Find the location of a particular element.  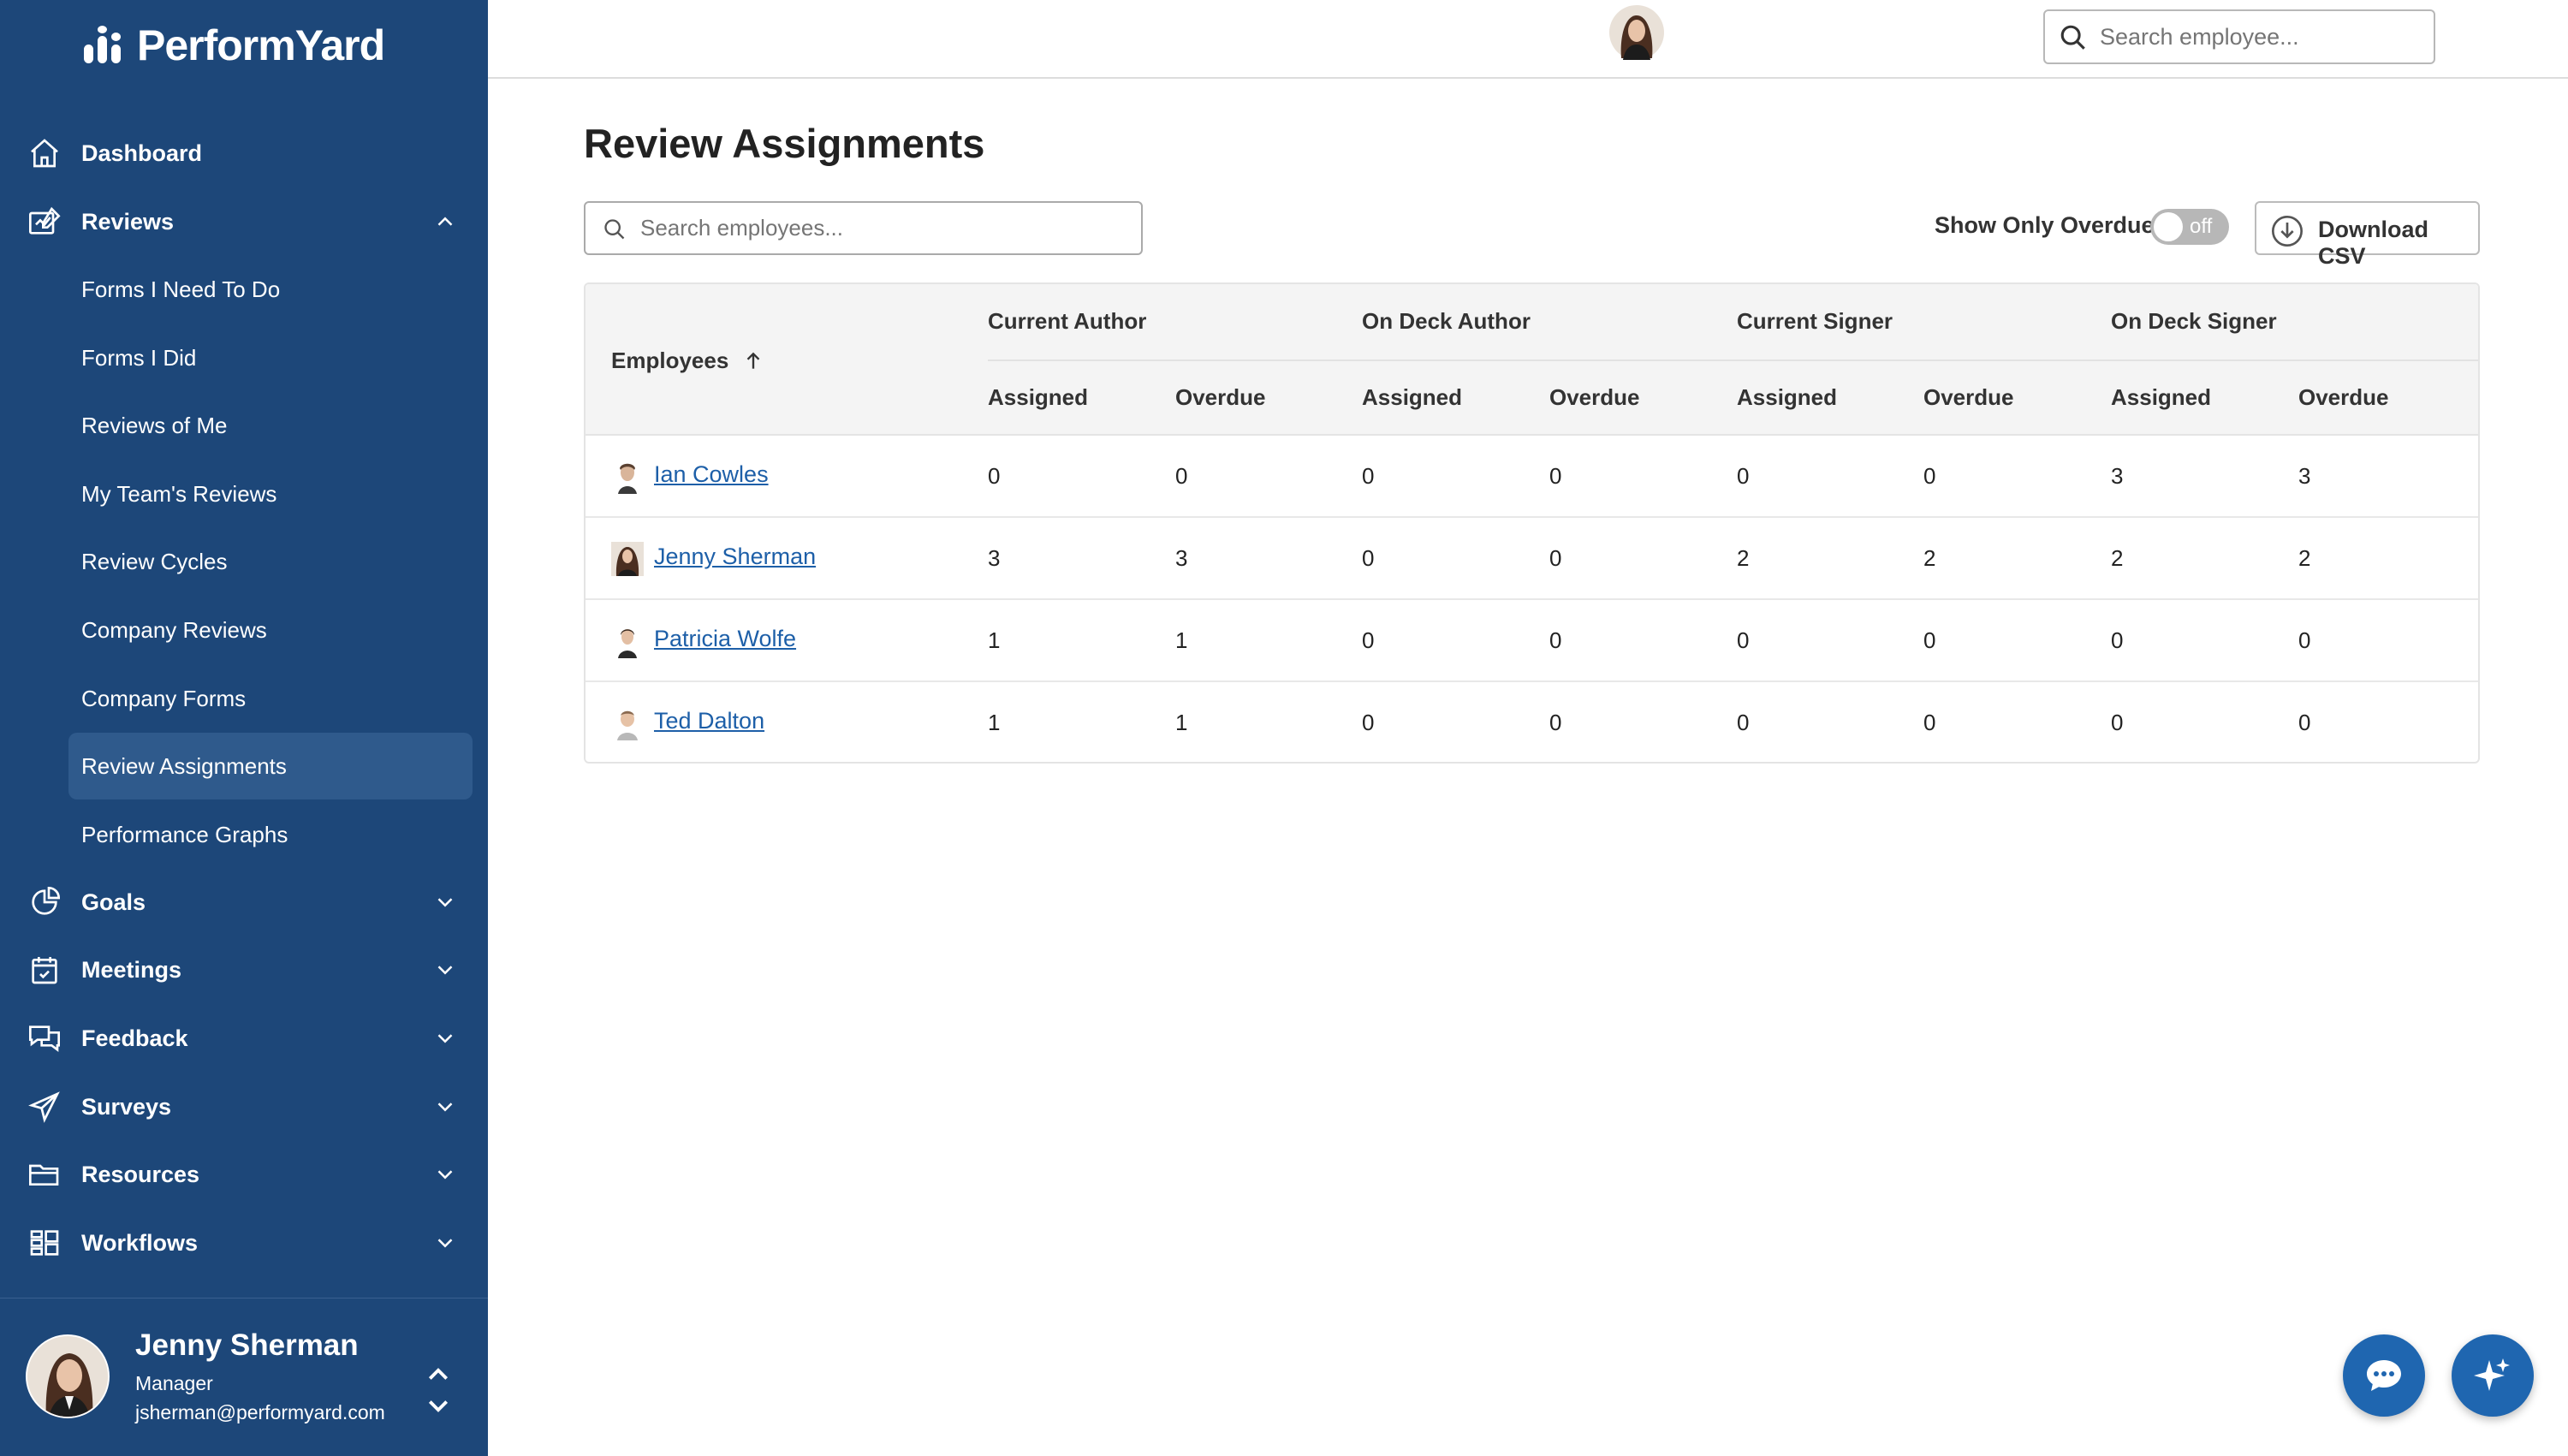

table-row: Ian Cowles 0 0 0 0 0 0 3 3 is located at coordinates (1532, 477).